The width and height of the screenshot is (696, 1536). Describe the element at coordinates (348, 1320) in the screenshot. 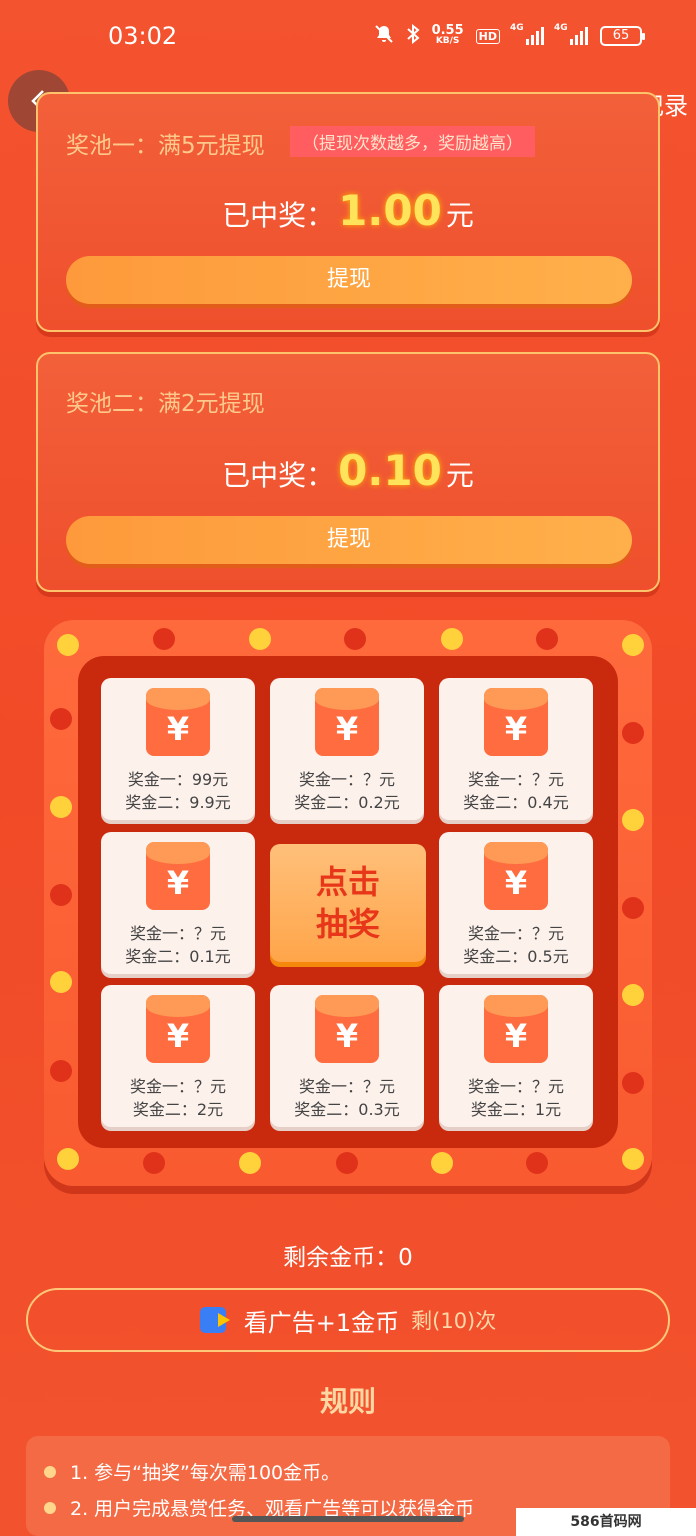

I see `watch-ad-button: 看广告+1金币 剩(10)次` at that location.